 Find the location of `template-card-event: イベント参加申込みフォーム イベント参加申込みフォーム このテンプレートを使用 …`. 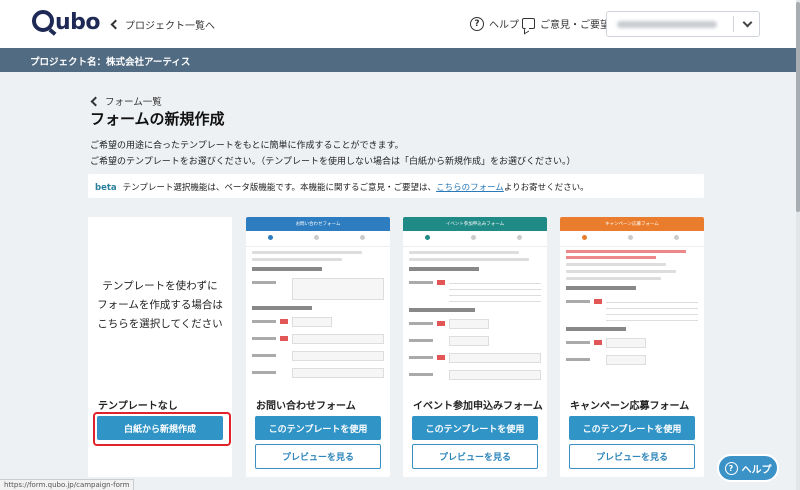

template-card-event: イベント参加申込みフォーム イベント参加申込みフォーム このテンプレートを使用 … is located at coordinates (475, 347).